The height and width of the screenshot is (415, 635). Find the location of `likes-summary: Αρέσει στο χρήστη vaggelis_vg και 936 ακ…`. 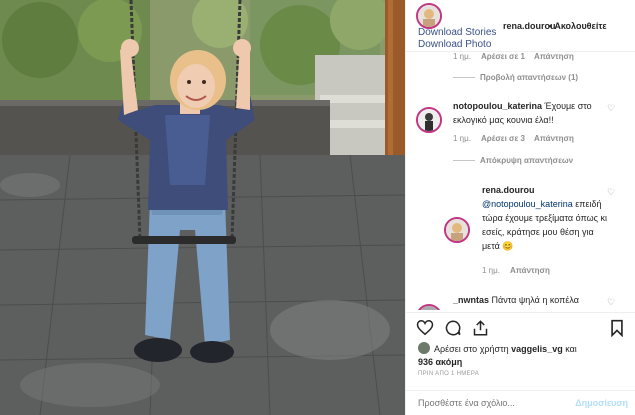

likes-summary: Αρέσει στο χρήστη vaggelis_vg και 936 ακ… is located at coordinates (523, 355).